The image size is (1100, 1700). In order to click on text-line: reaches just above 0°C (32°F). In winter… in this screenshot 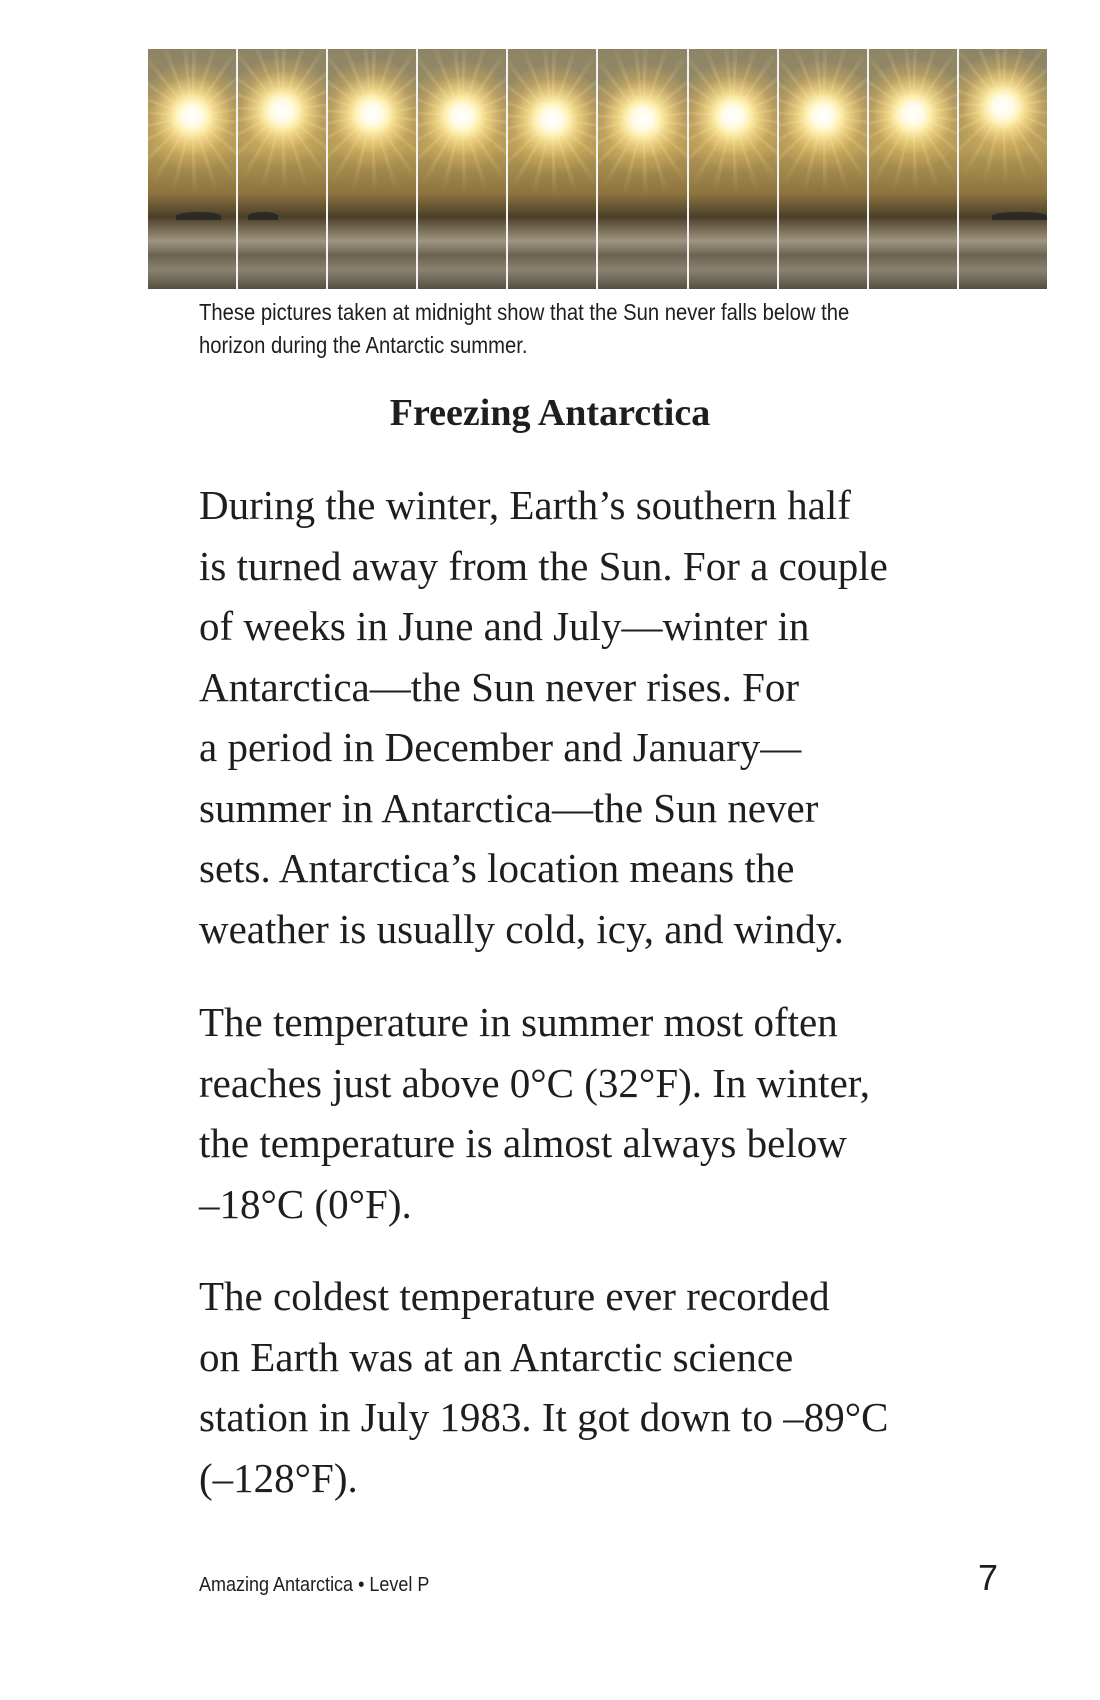, I will do `click(535, 1082)`.